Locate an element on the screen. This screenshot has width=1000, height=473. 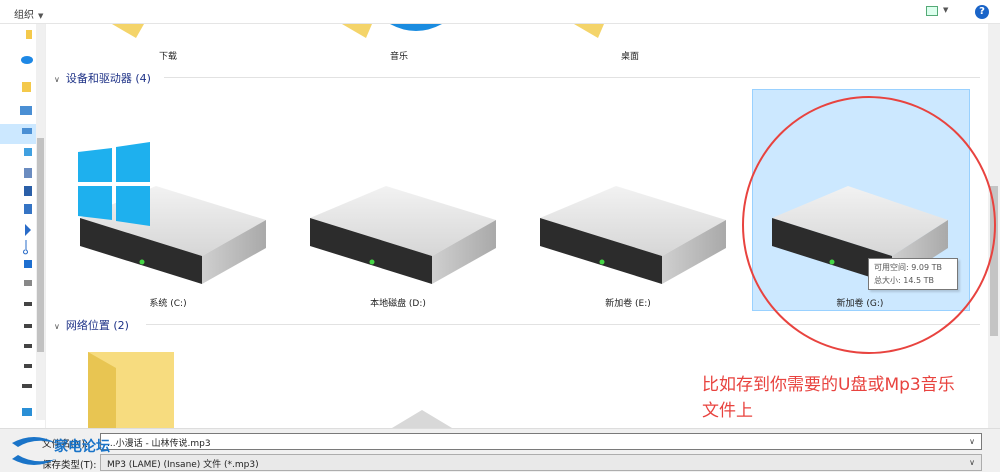
group-divider is located at coordinates (572, 77).